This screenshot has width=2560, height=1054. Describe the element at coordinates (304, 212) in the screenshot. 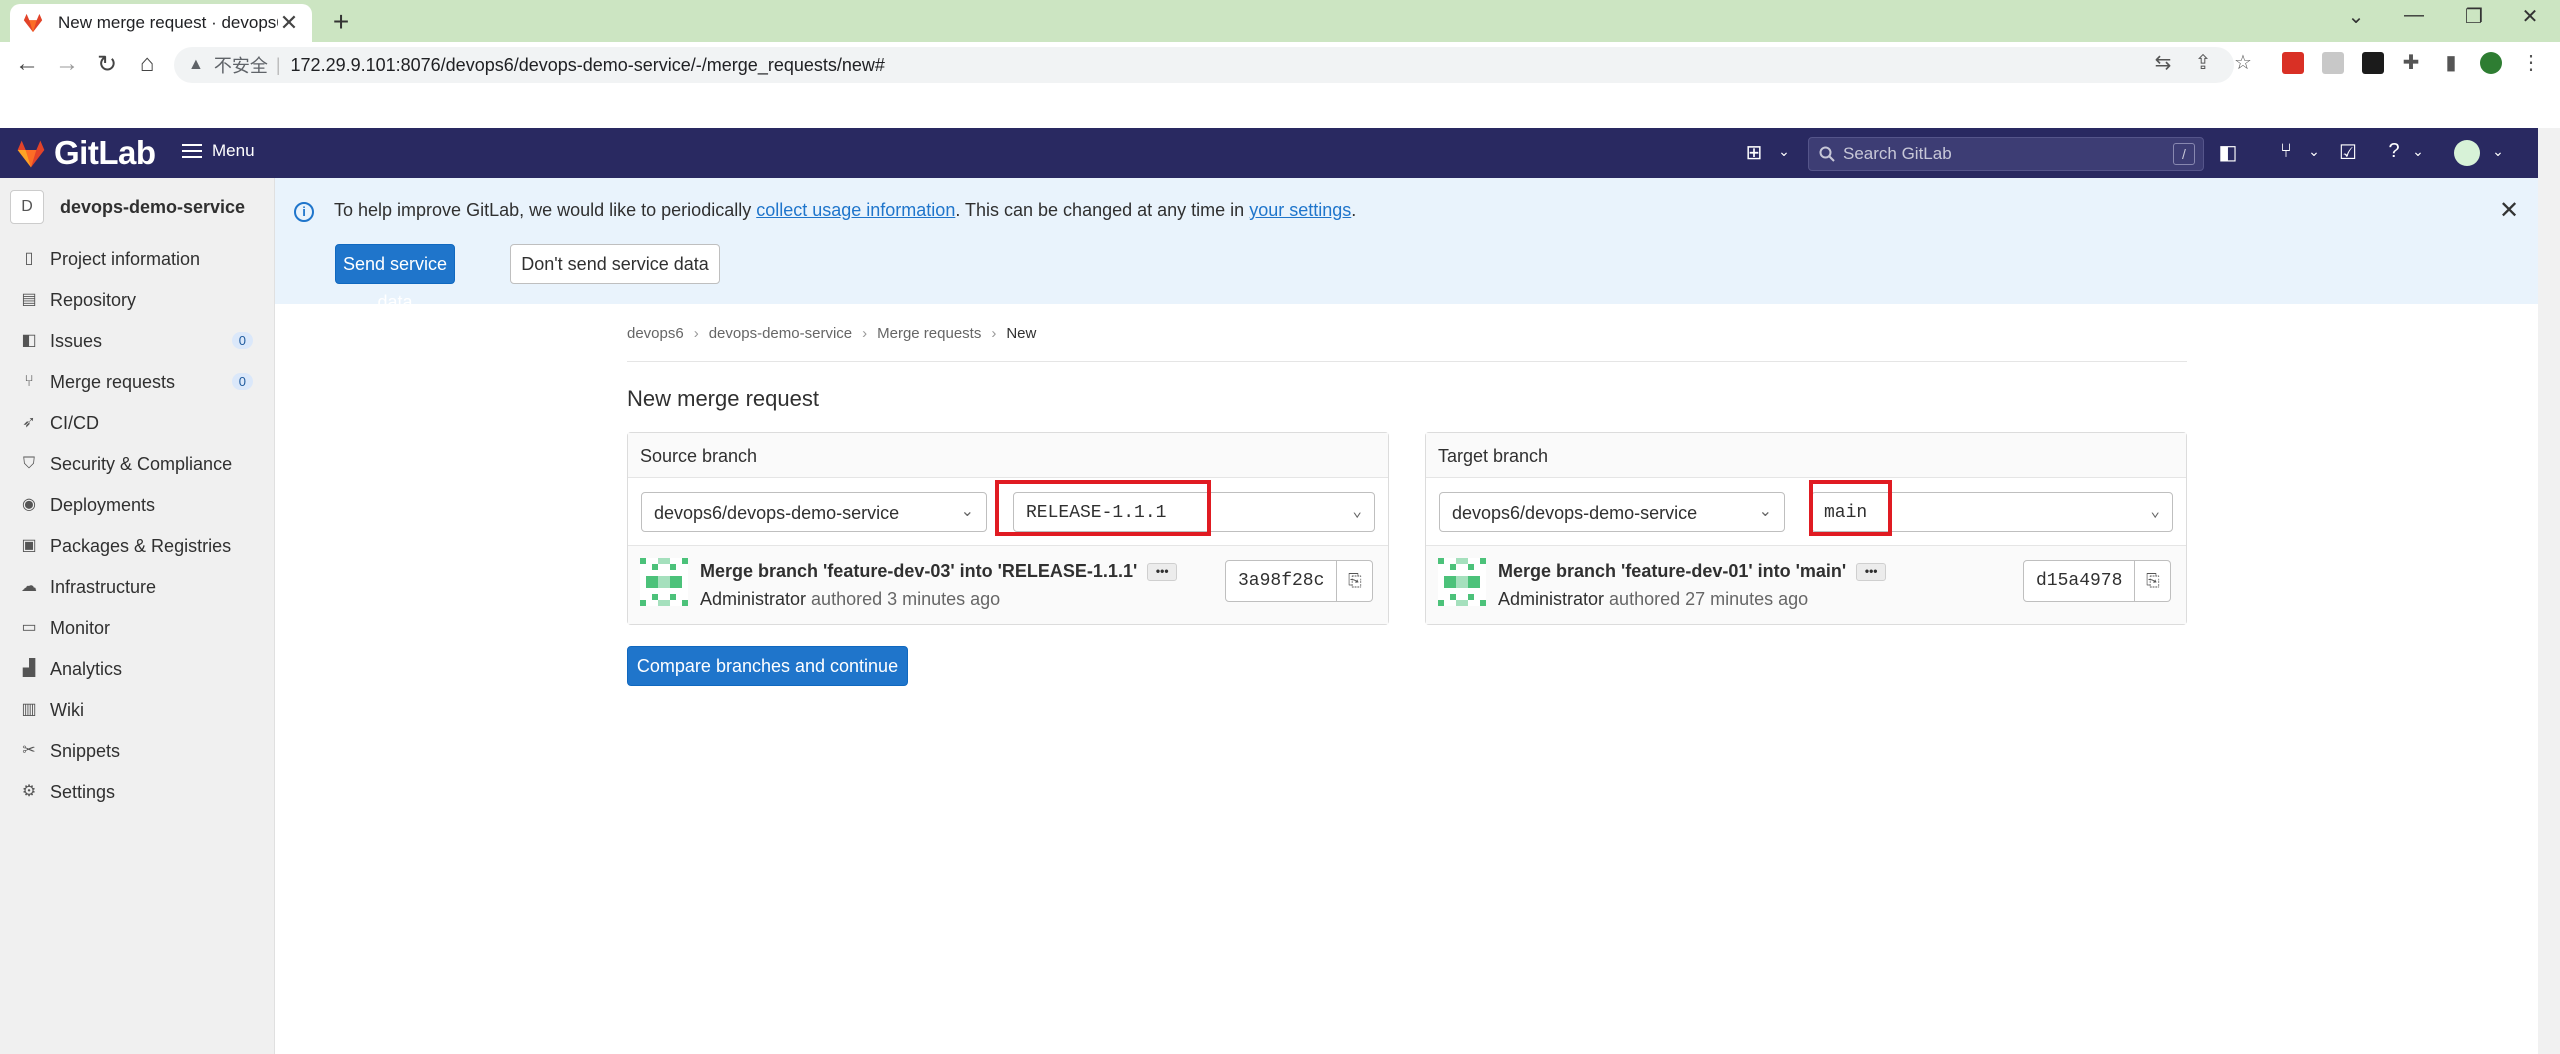

I see `info-icon: i` at that location.